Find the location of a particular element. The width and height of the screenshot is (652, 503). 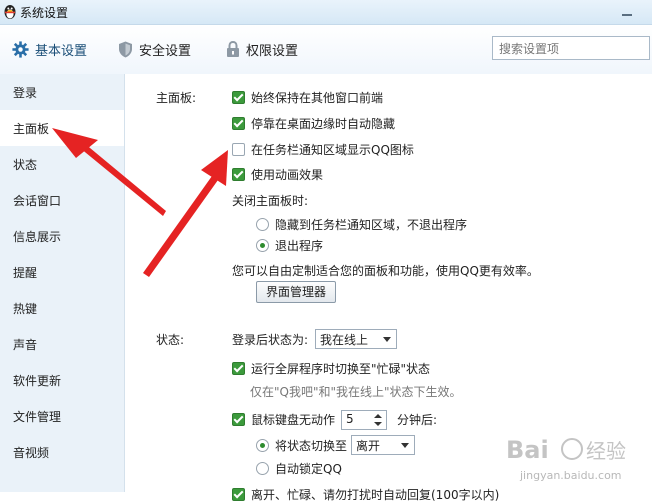

option-auto-reply: 离开、忙碌、请勿打扰时自动回复(100字以内) is located at coordinates (365, 494).